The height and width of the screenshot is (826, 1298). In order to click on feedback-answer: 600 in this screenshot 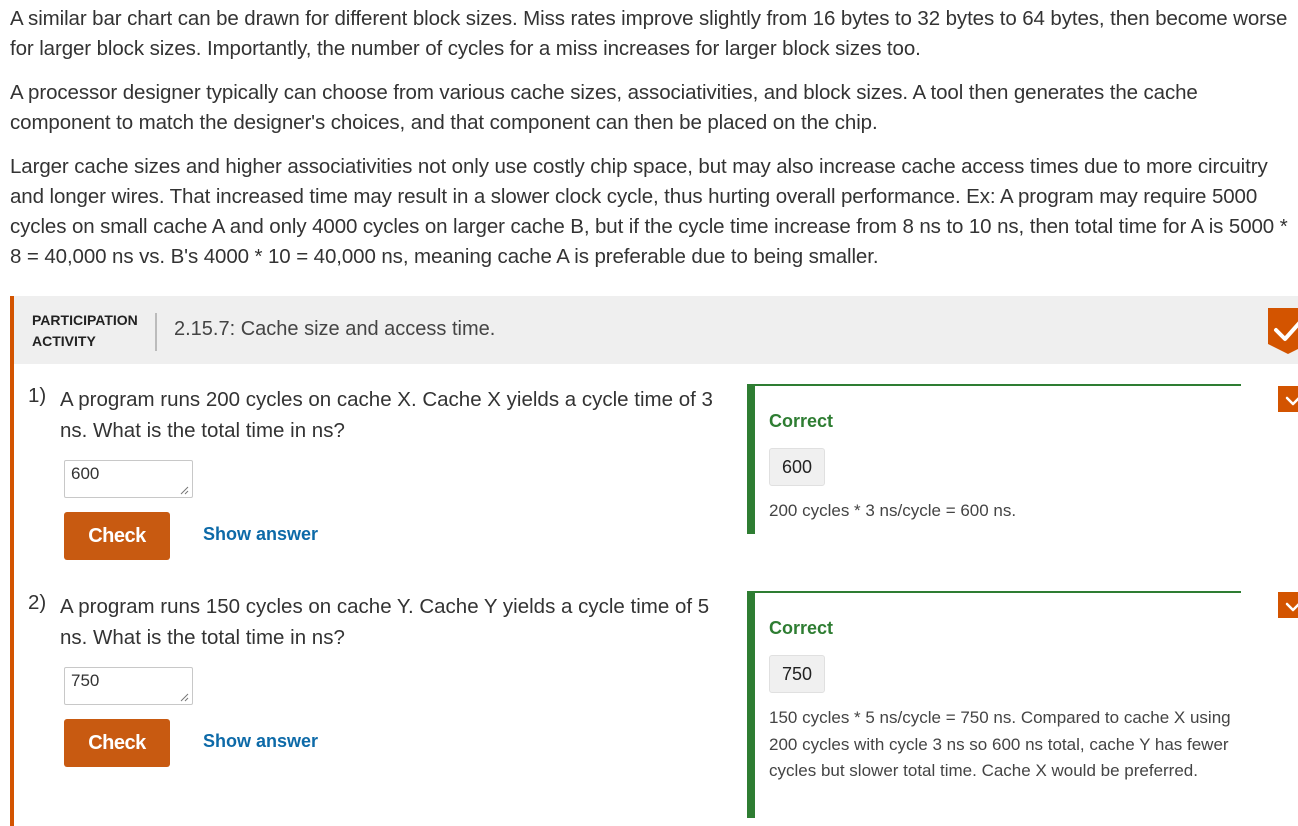, I will do `click(797, 467)`.